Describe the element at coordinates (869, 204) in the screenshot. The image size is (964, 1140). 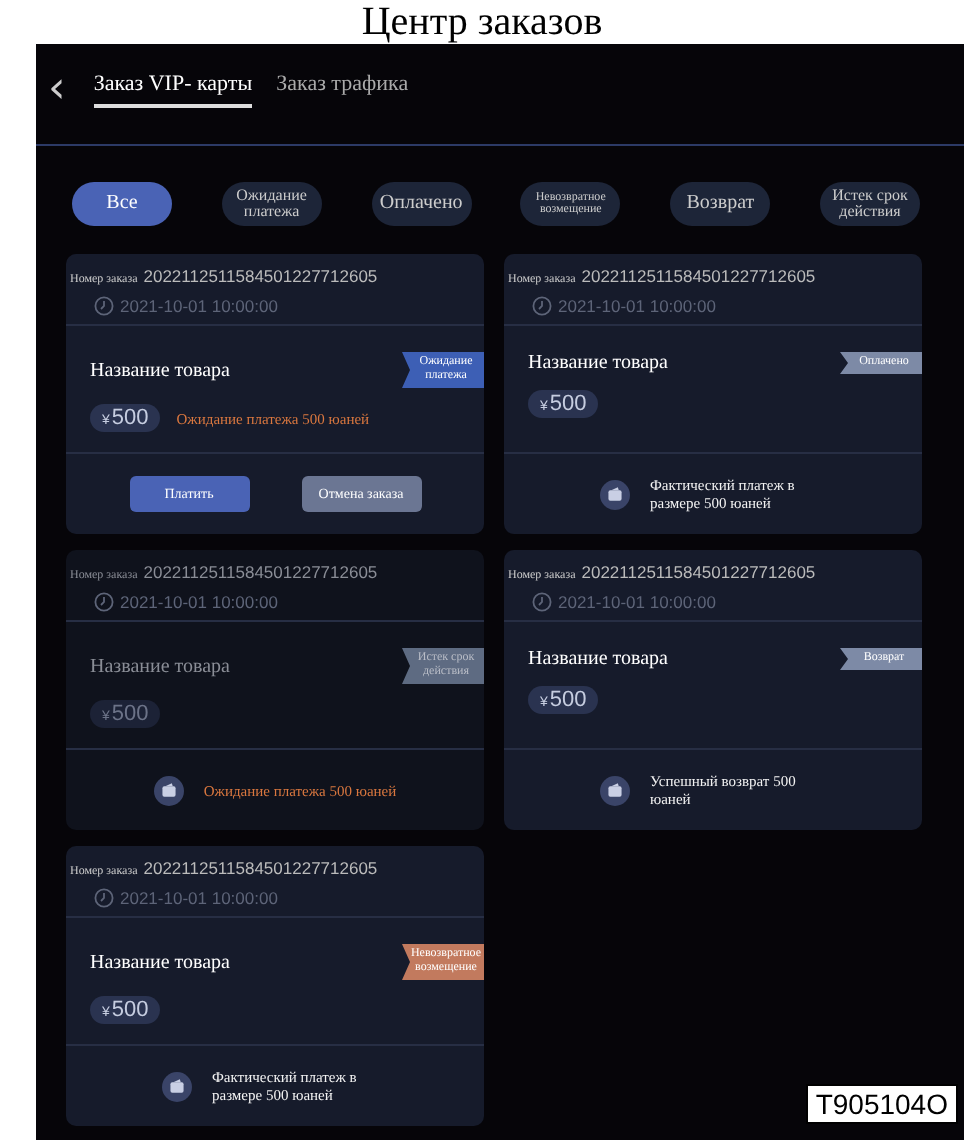
I see `filter-chip: Истек срок действия` at that location.